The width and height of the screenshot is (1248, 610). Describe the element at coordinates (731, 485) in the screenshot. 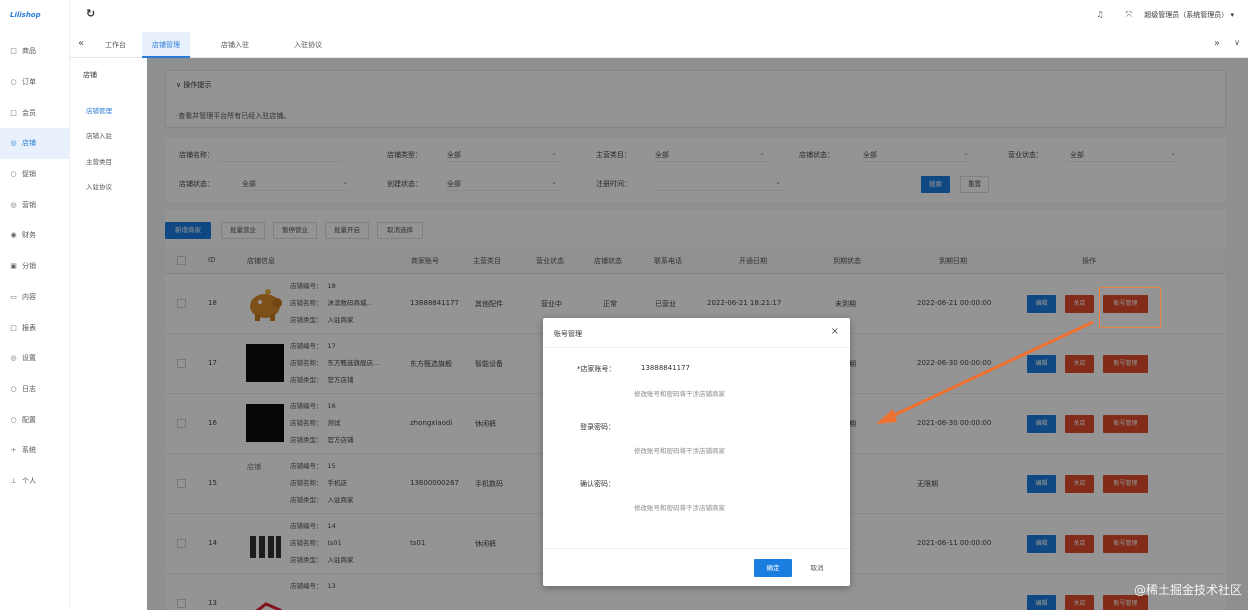

I see `confirm-password-input` at that location.